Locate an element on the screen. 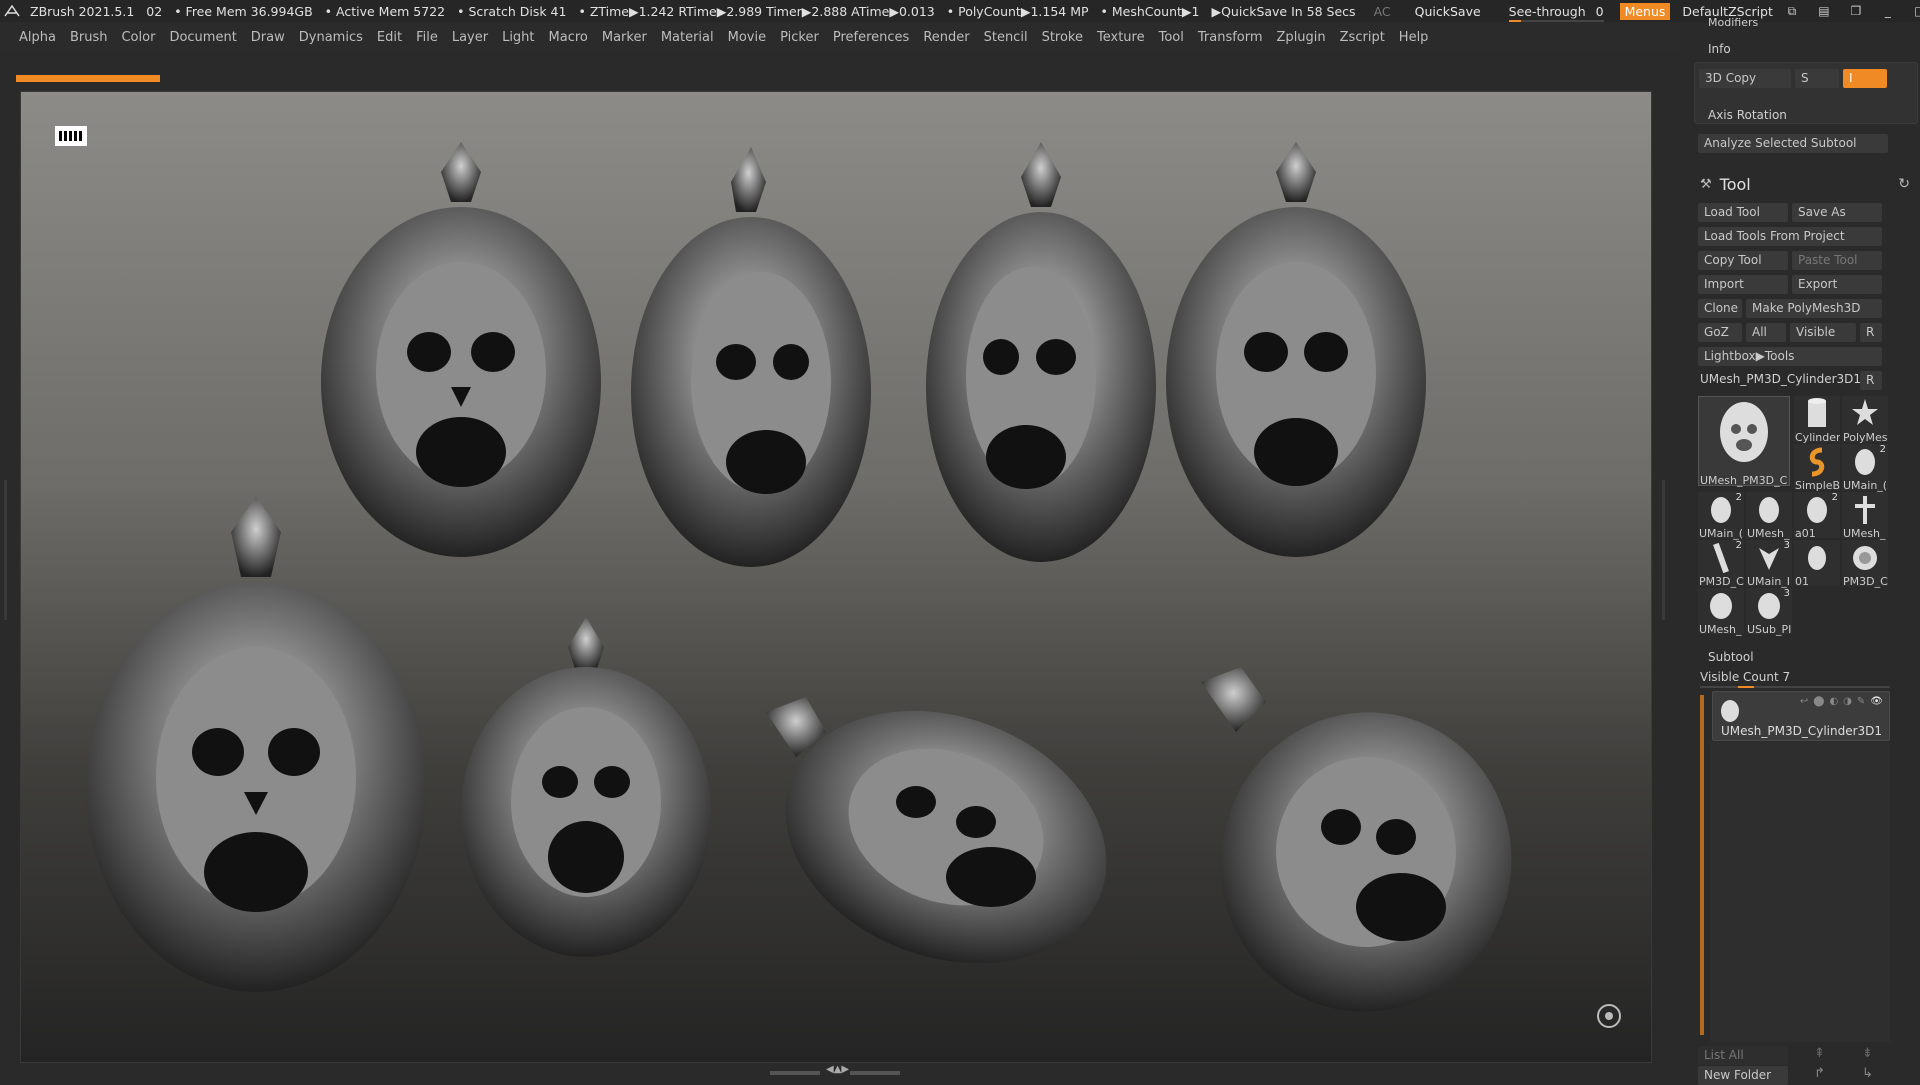 This screenshot has width=1920, height=1085. menu-movie: Movie is located at coordinates (747, 37).